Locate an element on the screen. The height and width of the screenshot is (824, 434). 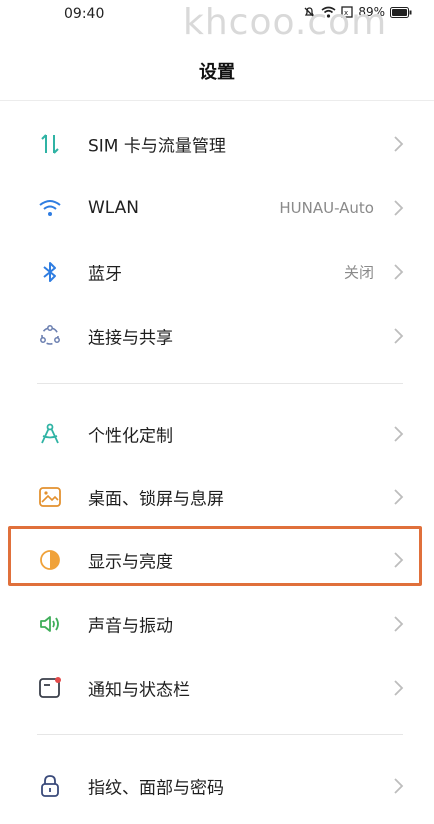
status-time: 09:40 is located at coordinates (84, 14).